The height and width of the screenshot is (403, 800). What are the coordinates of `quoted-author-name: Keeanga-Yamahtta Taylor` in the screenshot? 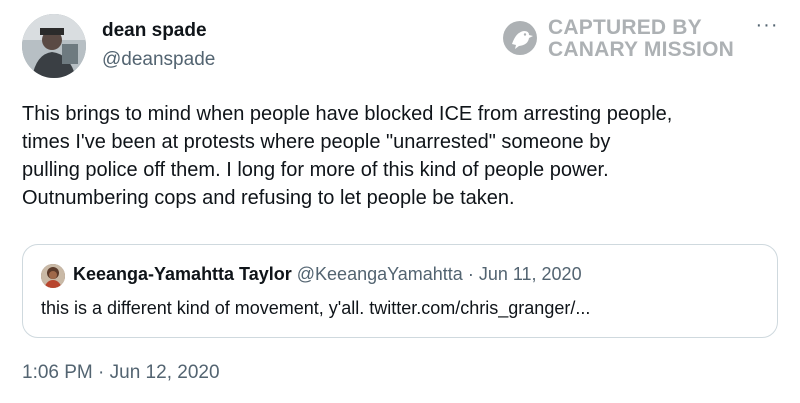 It's located at (182, 274).